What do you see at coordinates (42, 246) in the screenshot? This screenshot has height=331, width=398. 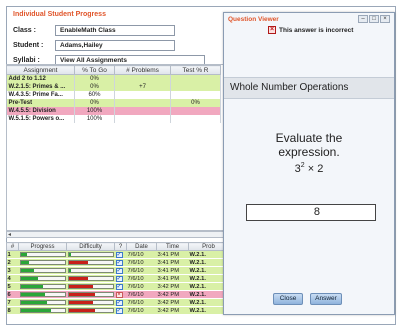 I see `progress-column-header: Progress` at bounding box center [42, 246].